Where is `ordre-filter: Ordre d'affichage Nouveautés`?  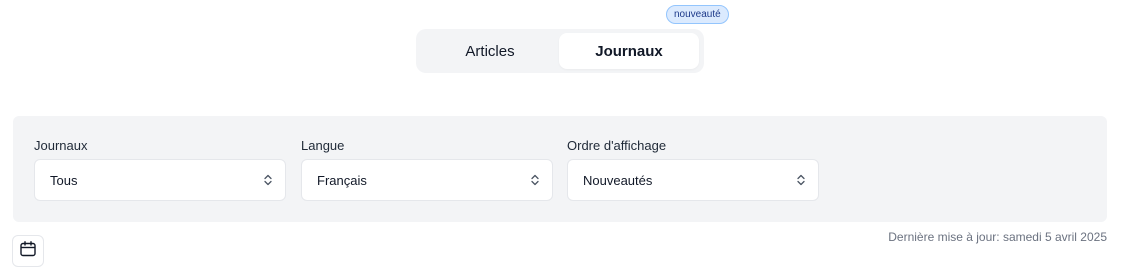 ordre-filter: Ordre d'affichage Nouveautés is located at coordinates (693, 169).